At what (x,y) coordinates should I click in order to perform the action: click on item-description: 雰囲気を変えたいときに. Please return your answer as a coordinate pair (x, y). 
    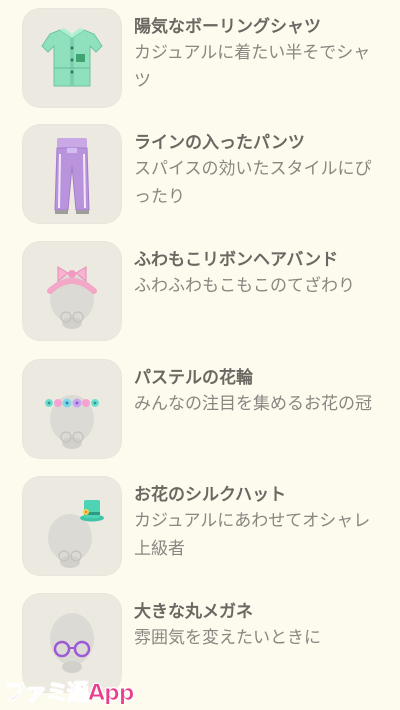
    Looking at the image, I should click on (227, 638).